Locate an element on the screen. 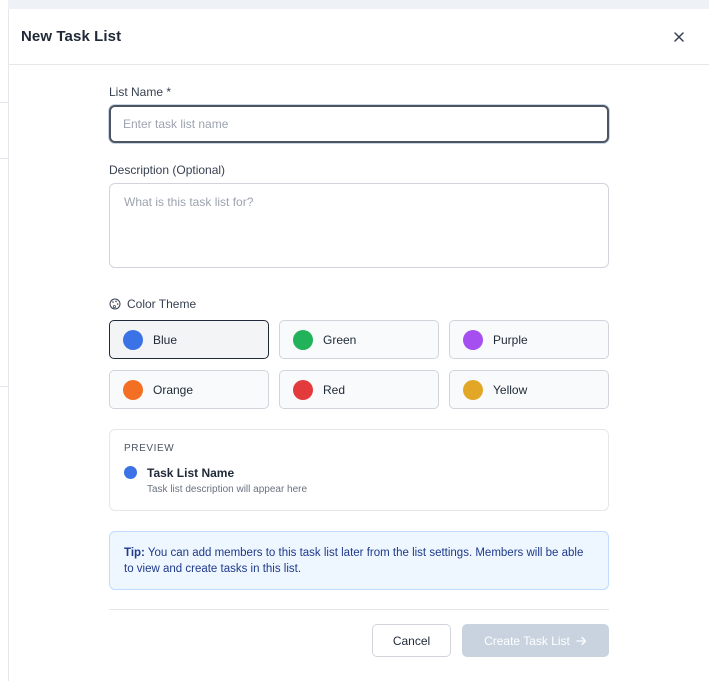 This screenshot has height=681, width=709. modal-header: New Task List is located at coordinates (359, 37).